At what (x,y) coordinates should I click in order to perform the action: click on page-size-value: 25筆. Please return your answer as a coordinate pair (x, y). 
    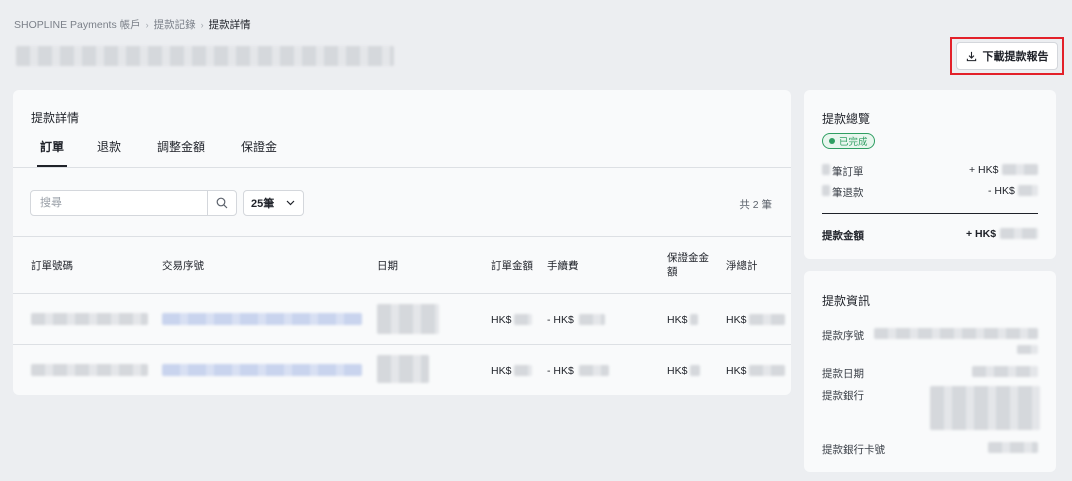
    Looking at the image, I should click on (263, 204).